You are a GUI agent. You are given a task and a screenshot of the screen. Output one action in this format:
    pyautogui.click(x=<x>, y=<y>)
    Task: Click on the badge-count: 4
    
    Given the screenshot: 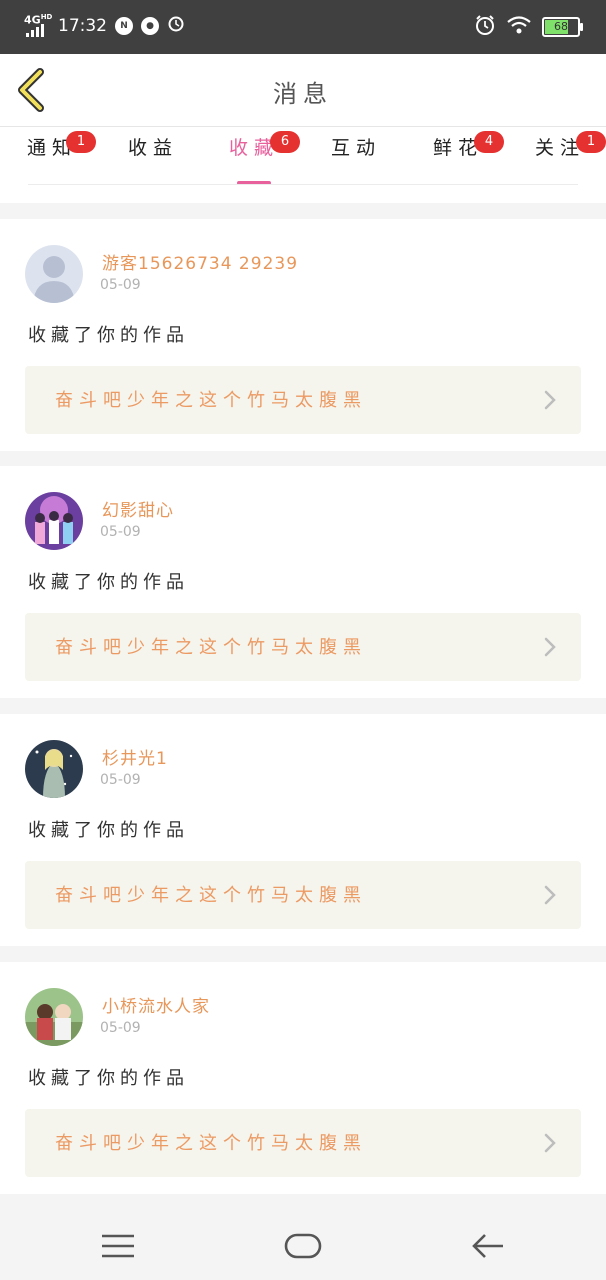 What is the action you would take?
    pyautogui.click(x=489, y=142)
    